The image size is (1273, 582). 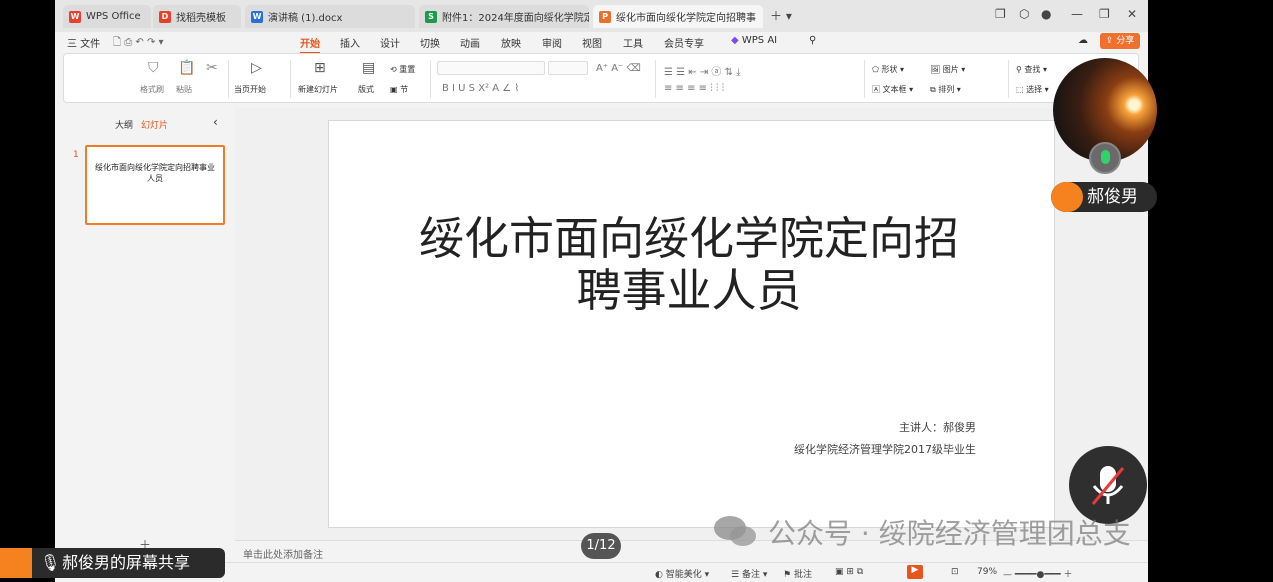 I want to click on menu-slideshow: 放映, so click(x=511, y=42).